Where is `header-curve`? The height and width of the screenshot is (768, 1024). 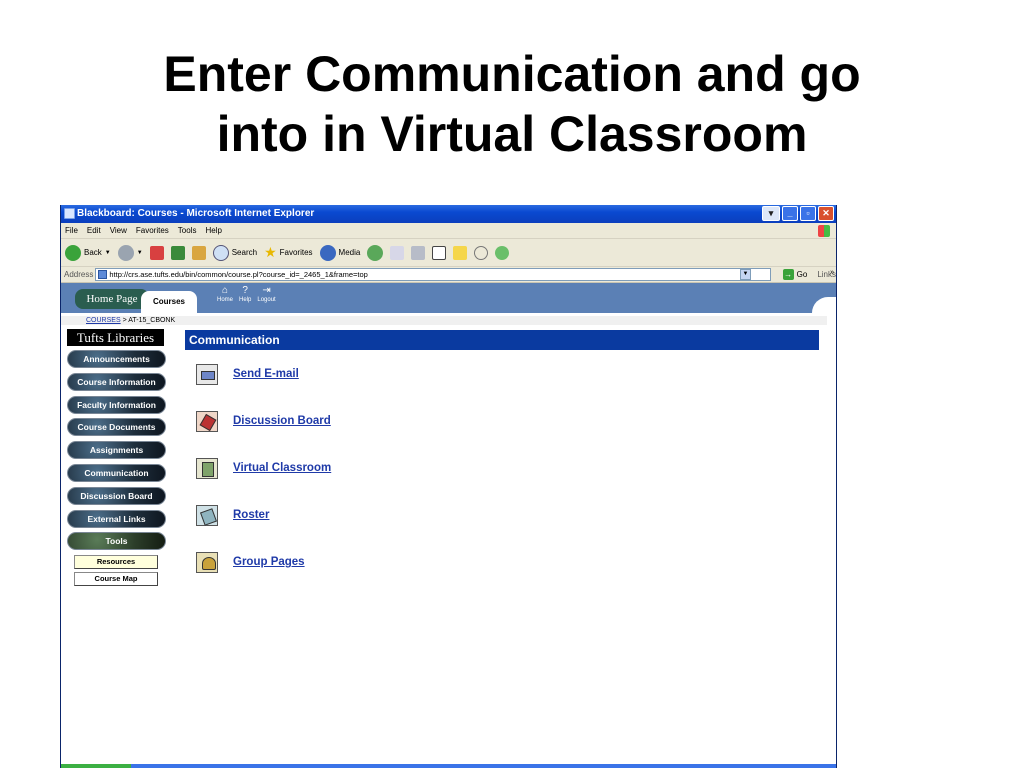
header-curve is located at coordinates (824, 305).